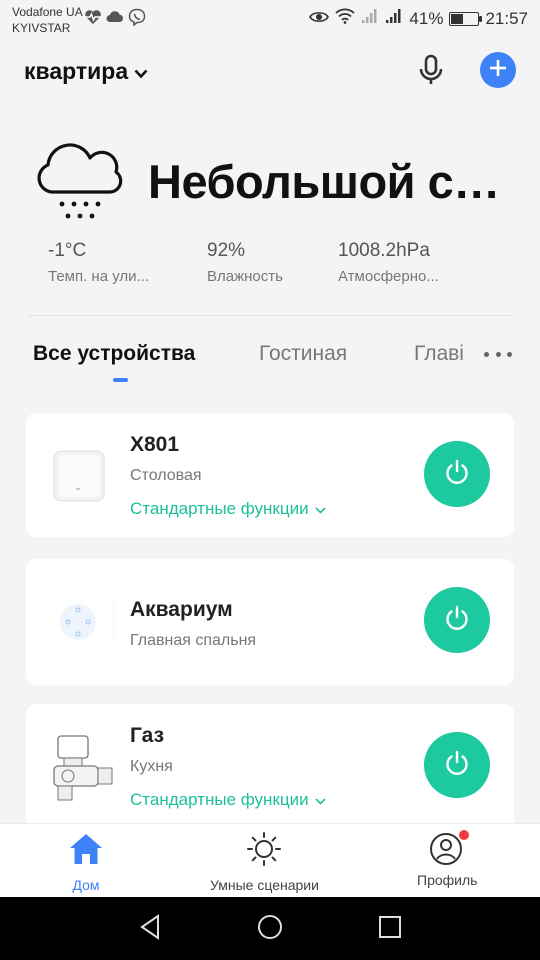  I want to click on sun-icon, so click(264, 851).